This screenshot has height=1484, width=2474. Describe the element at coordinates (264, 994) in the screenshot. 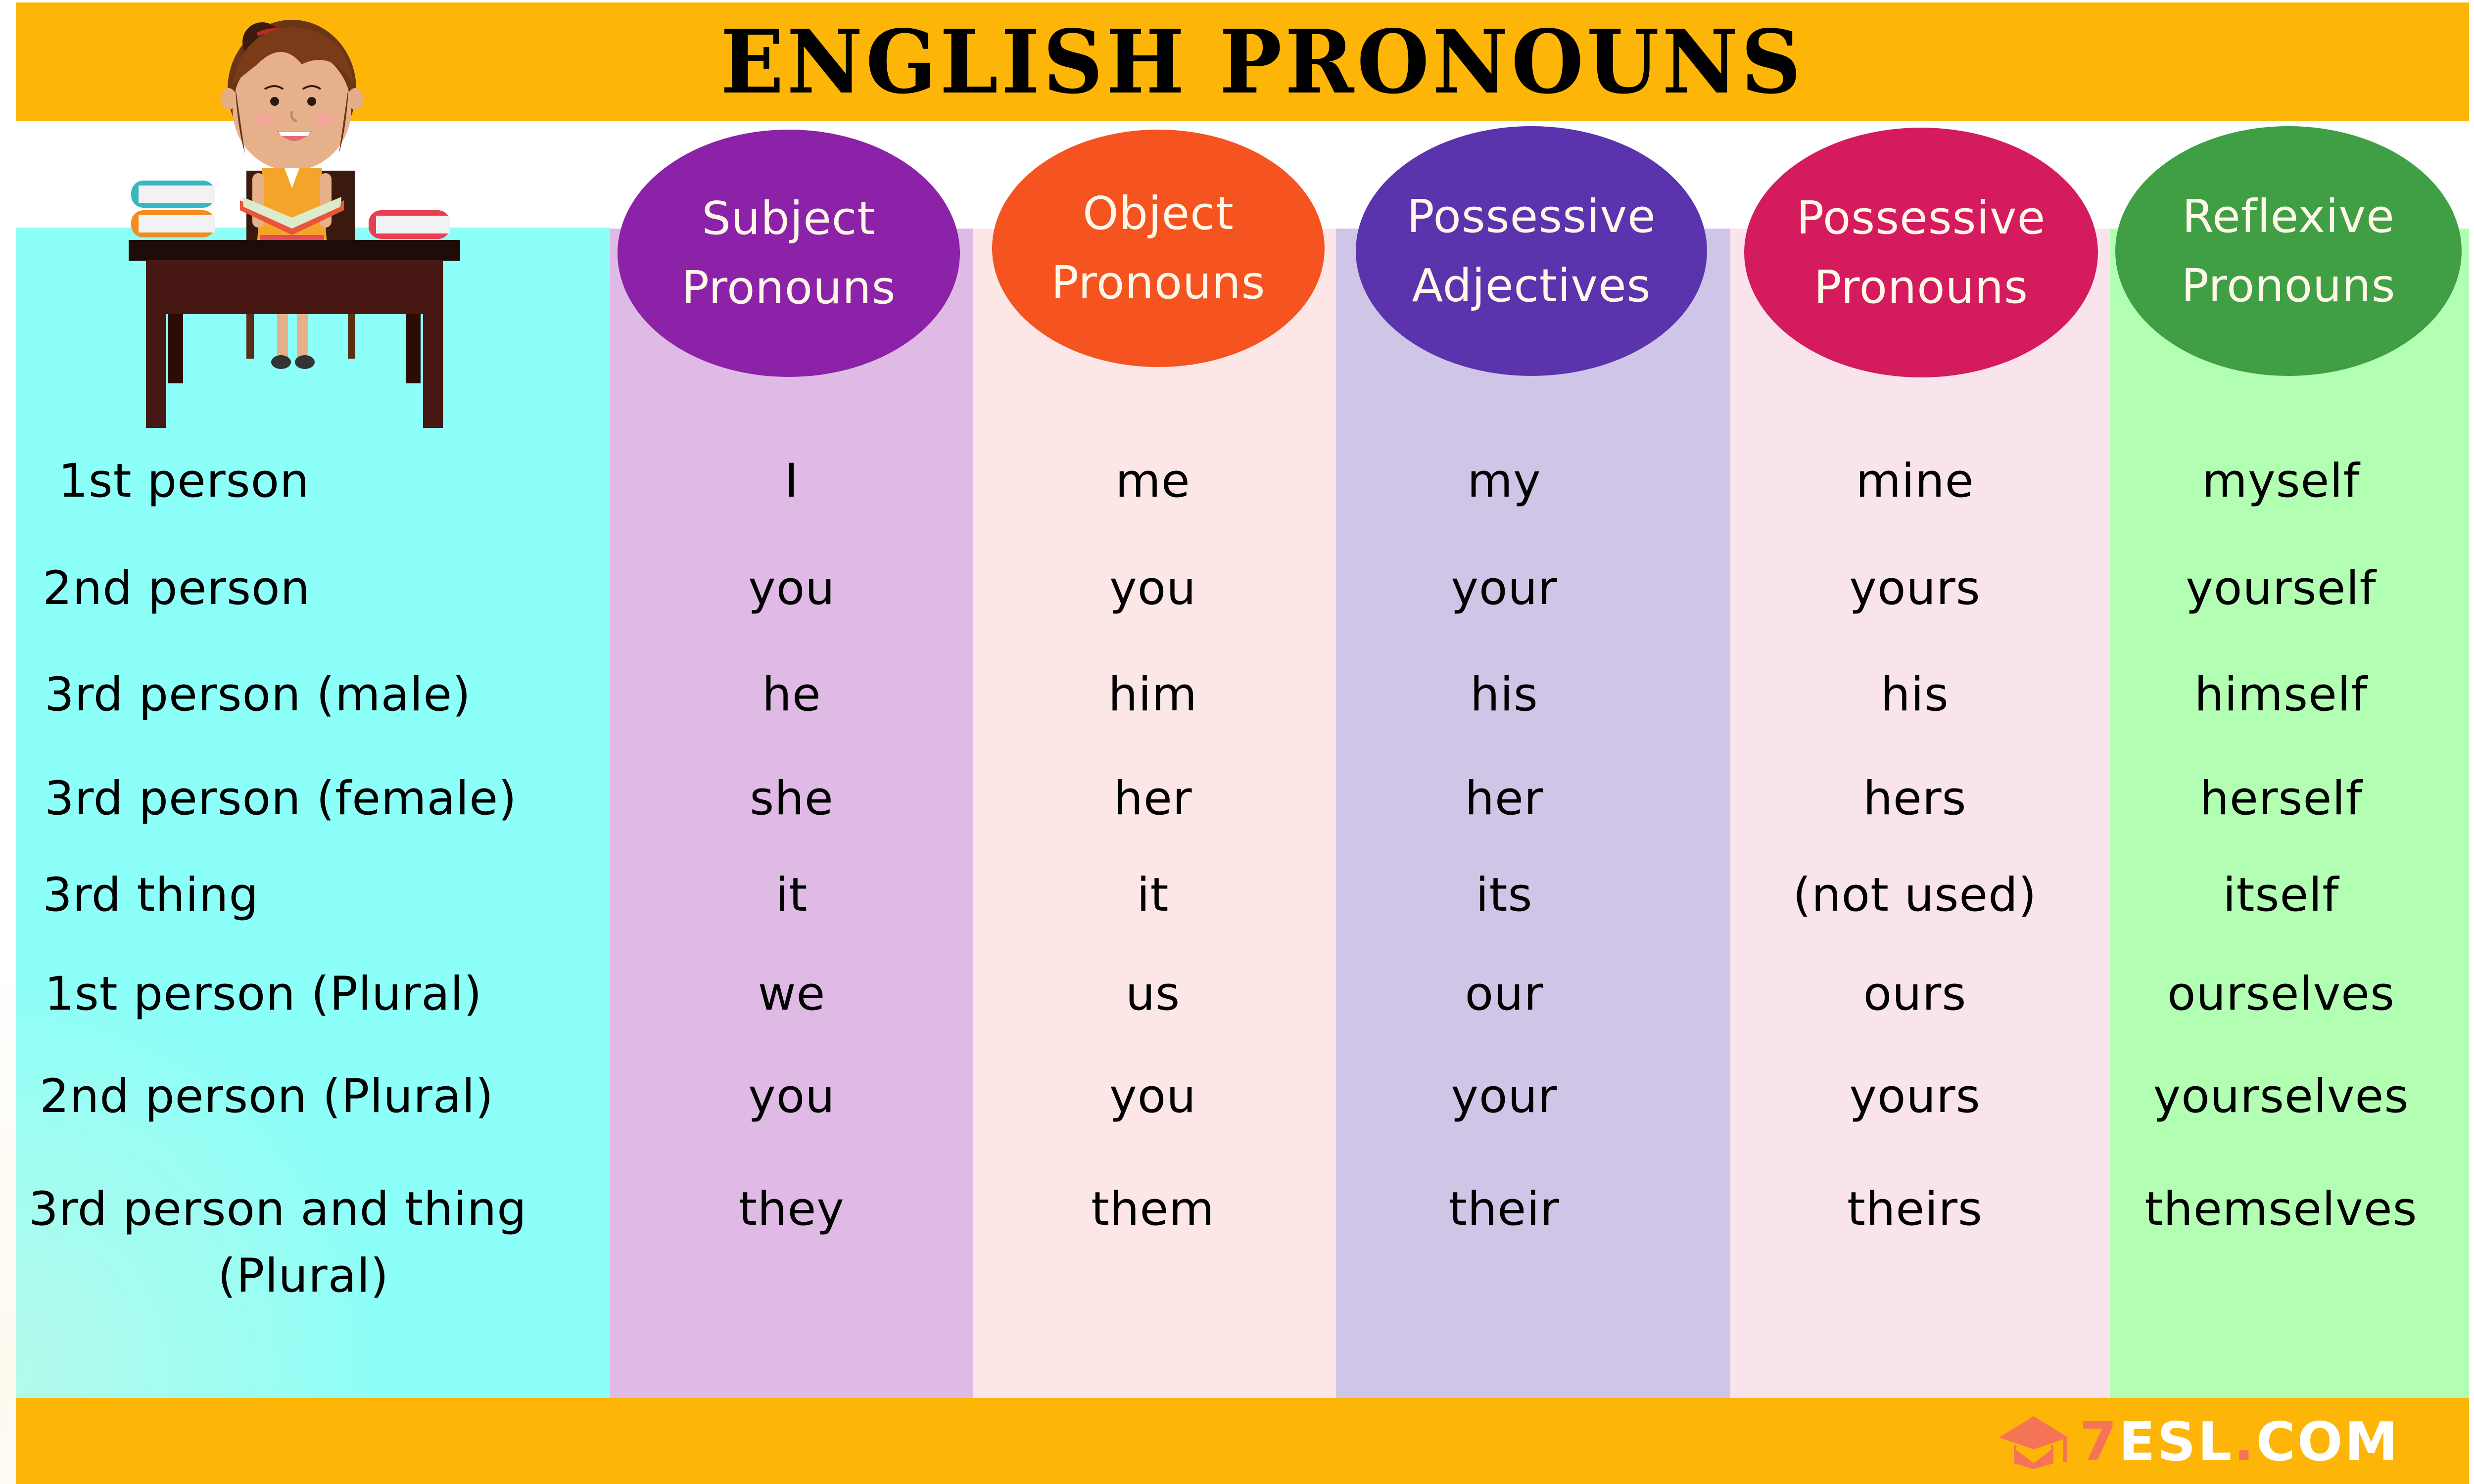

I see `row-label: 1st person (Plural)` at that location.